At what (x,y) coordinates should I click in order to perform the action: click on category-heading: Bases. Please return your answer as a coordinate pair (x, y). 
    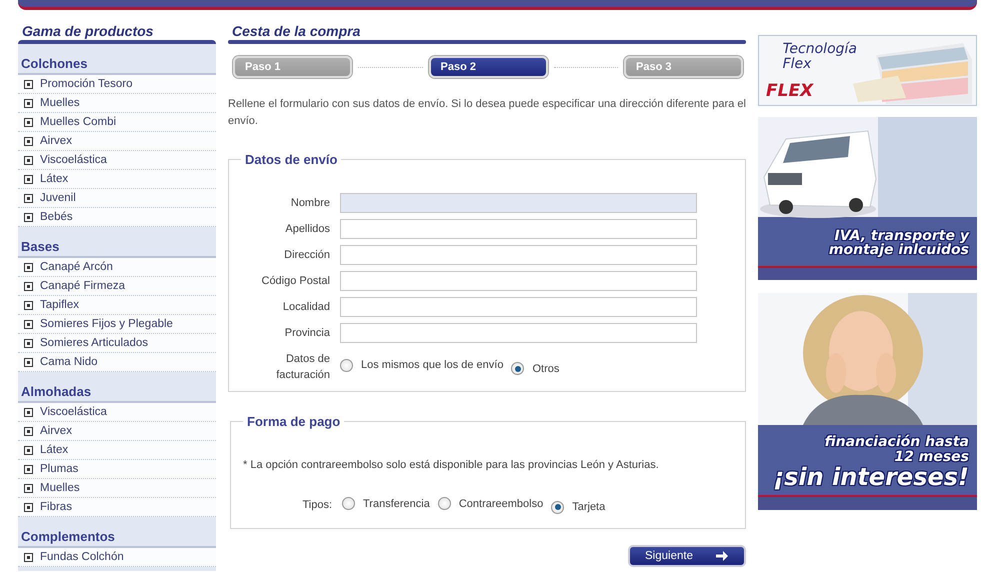
    Looking at the image, I should click on (40, 247).